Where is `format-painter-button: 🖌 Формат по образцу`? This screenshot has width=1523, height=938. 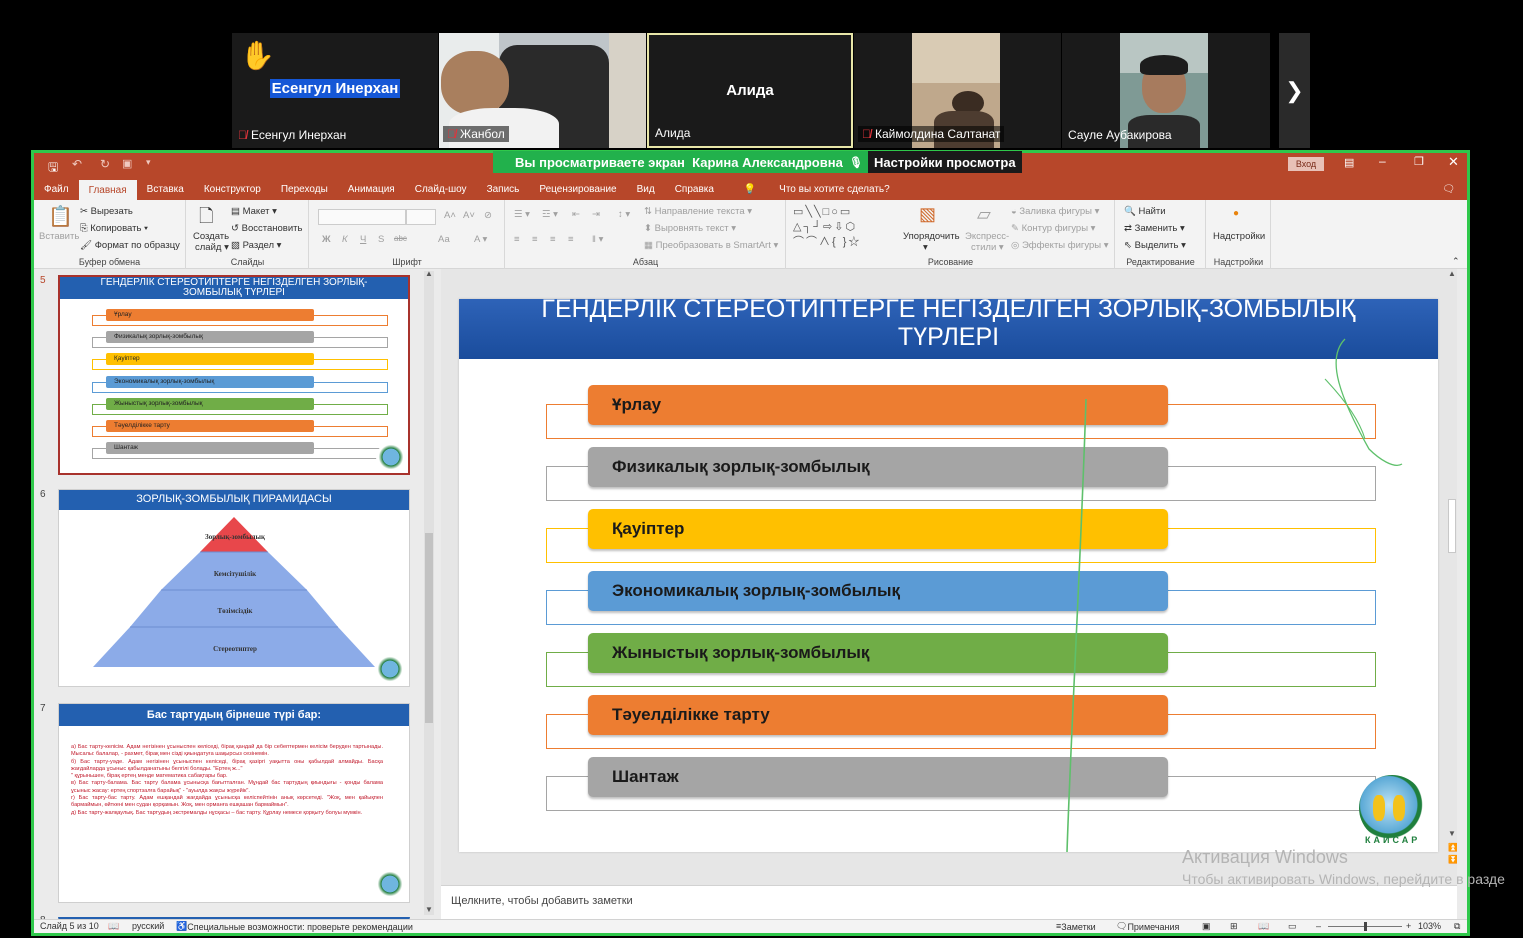 format-painter-button: 🖌 Формат по образцу is located at coordinates (130, 245).